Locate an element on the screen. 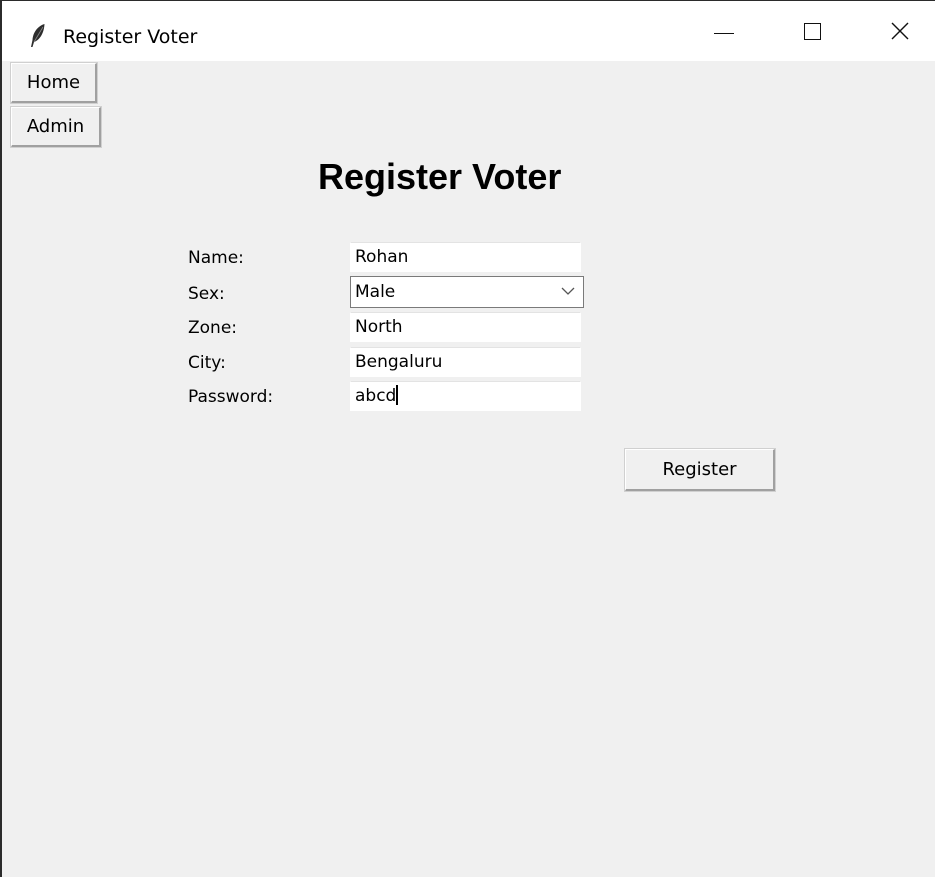 This screenshot has height=877, width=935. name-label: Name: is located at coordinates (216, 258).